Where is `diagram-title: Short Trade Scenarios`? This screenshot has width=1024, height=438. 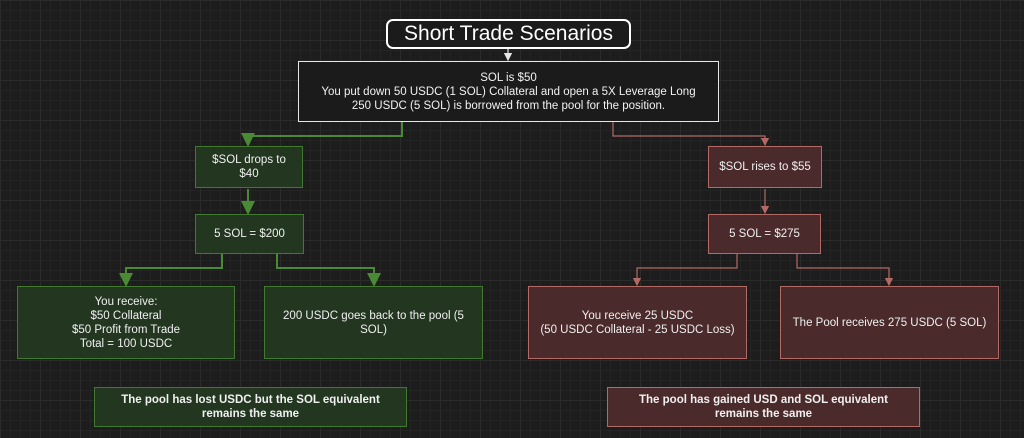 diagram-title: Short Trade Scenarios is located at coordinates (508, 34).